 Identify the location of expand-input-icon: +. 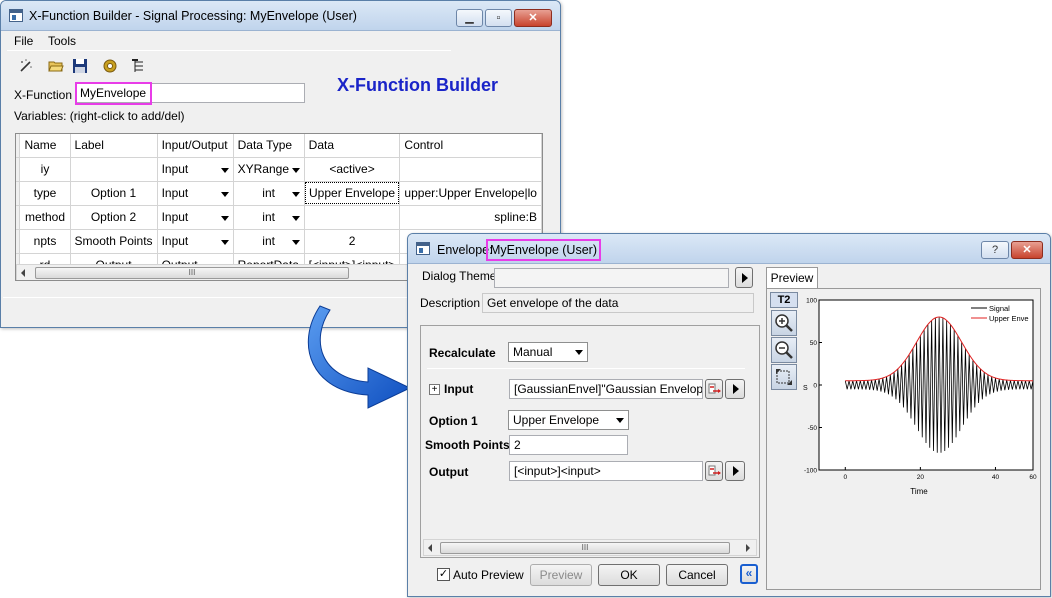
(434, 389).